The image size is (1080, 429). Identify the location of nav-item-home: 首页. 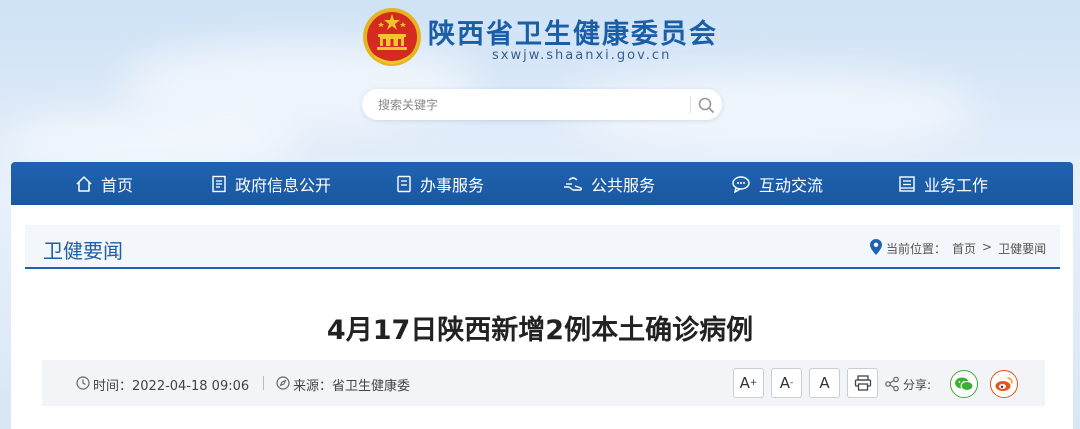
(104, 183).